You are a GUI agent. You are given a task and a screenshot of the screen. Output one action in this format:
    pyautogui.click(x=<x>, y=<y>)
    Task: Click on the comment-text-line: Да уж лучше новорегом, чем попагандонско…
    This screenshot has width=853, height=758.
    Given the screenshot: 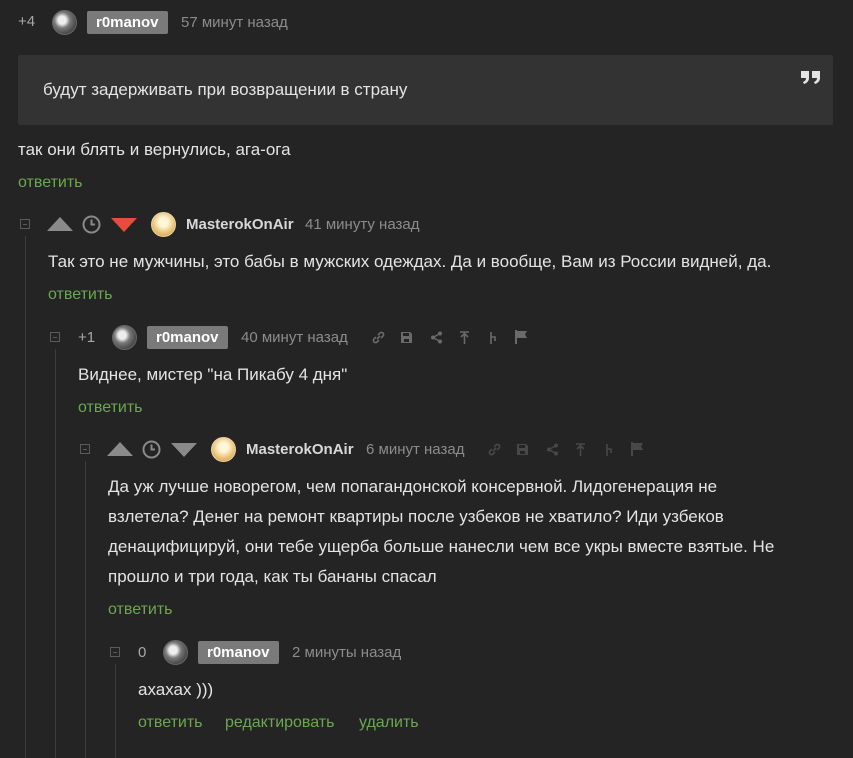 What is the action you would take?
    pyautogui.click(x=413, y=486)
    